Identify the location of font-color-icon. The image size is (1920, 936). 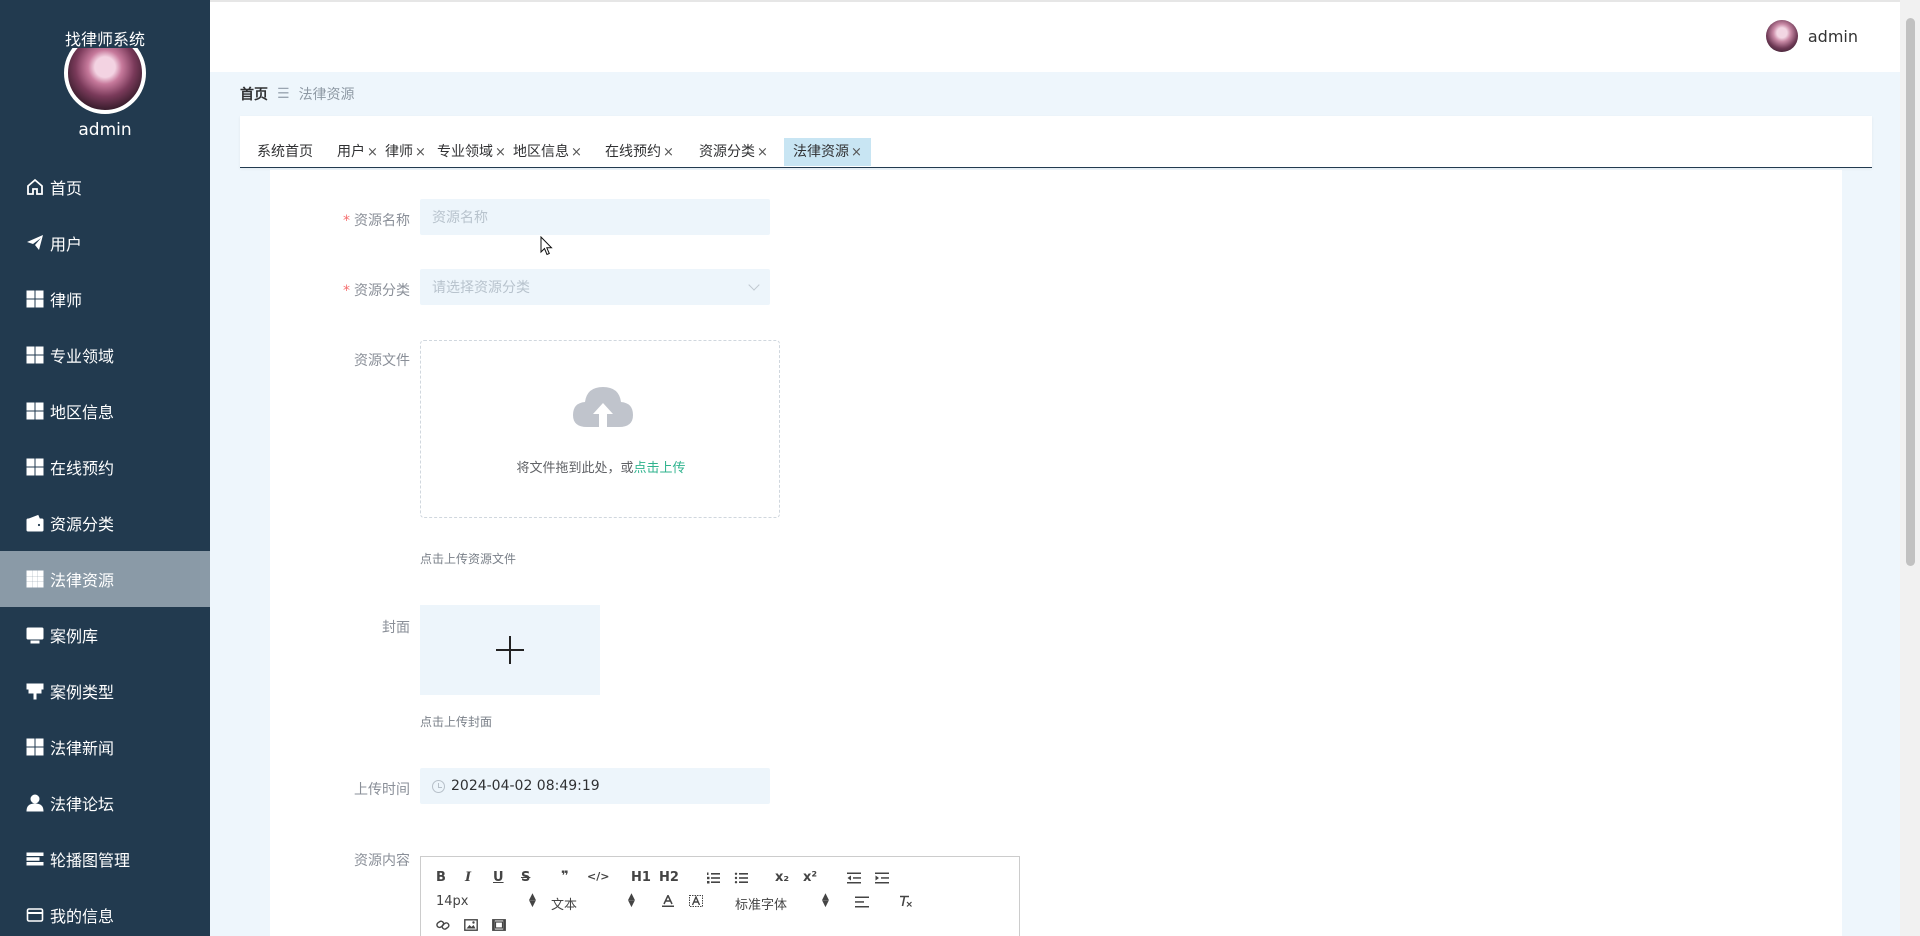
(668, 901).